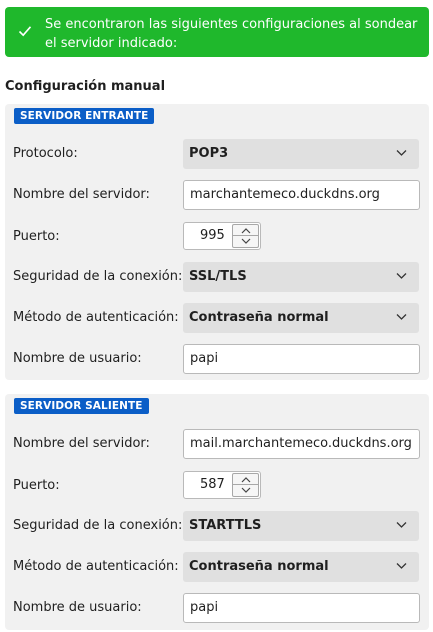 The height and width of the screenshot is (632, 433). I want to click on incoming-security-value: SSL/TLS, so click(218, 276).